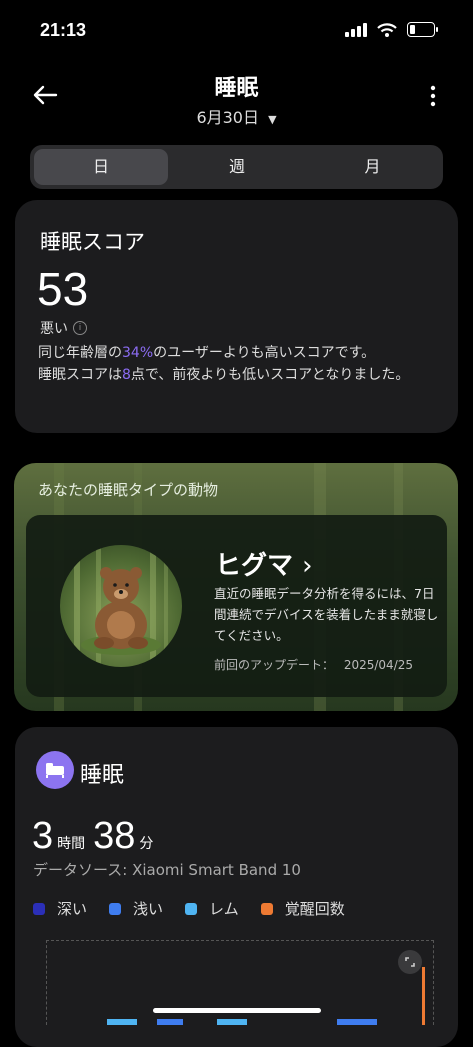 Image resolution: width=473 pixels, height=1047 pixels. What do you see at coordinates (138, 353) in the screenshot?
I see `percentile-value: 34%` at bounding box center [138, 353].